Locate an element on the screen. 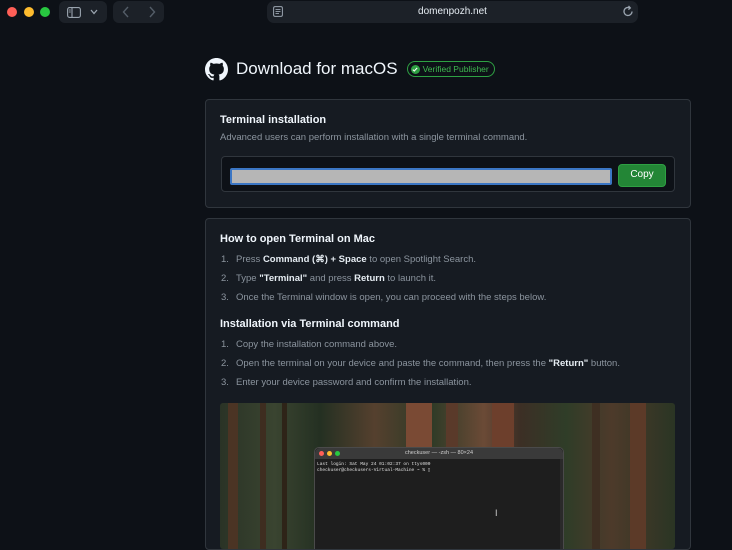 This screenshot has height=550, width=732. terminal-titlebar: checkuser — -zsh — 80×24 is located at coordinates (439, 453).